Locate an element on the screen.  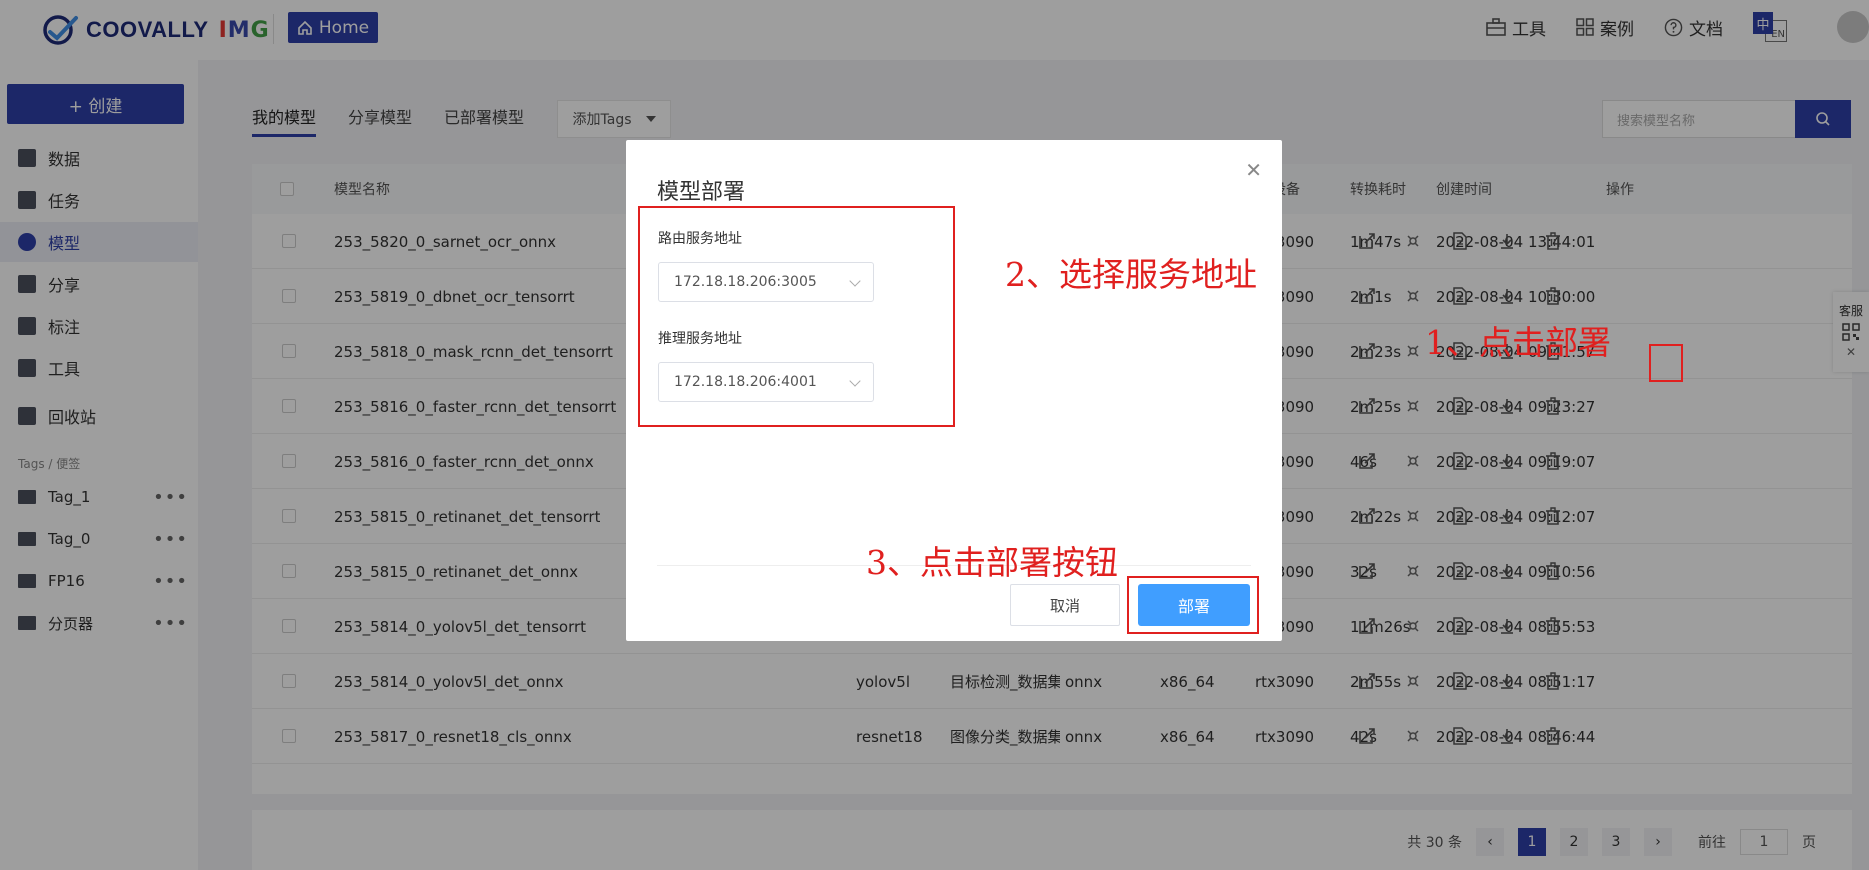
annotation-box-deploy-action is located at coordinates (1666, 363).